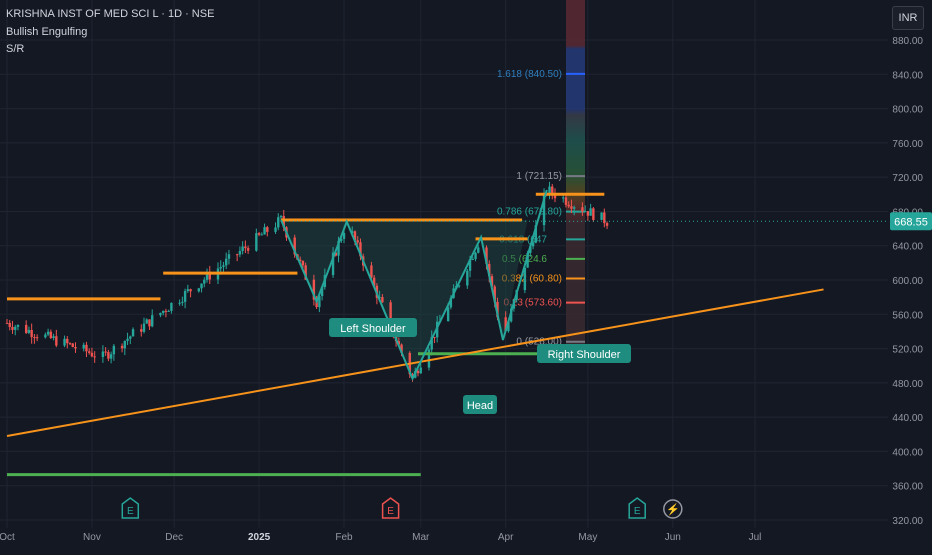 This screenshot has width=932, height=555. Describe the element at coordinates (908, 18) in the screenshot. I see `currency-selector-button: INR` at that location.